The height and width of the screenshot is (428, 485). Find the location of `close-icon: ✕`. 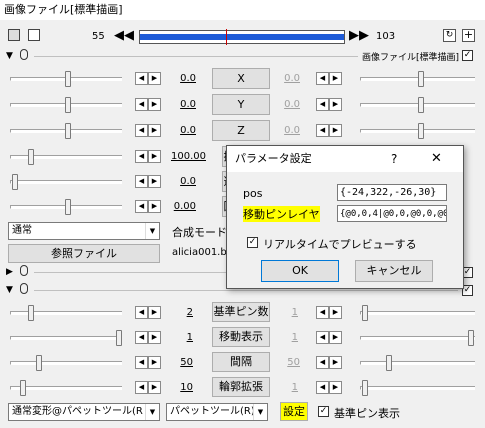

close-icon: ✕ is located at coordinates (436, 158).